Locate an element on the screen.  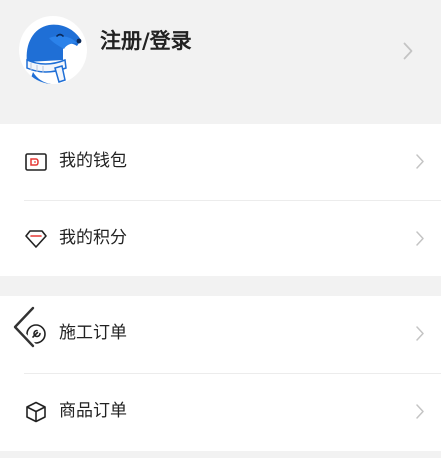
mascot-avatar-icon is located at coordinates (54, 54).